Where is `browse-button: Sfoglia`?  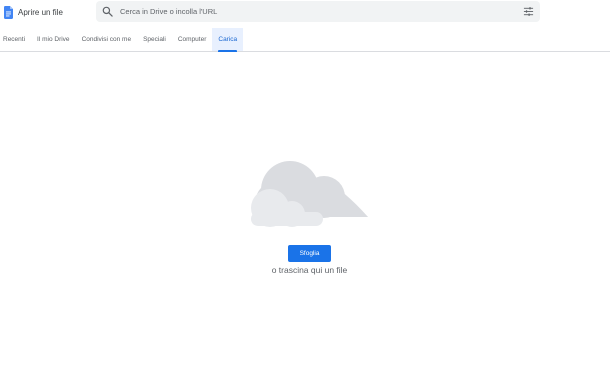 browse-button: Sfoglia is located at coordinates (309, 253).